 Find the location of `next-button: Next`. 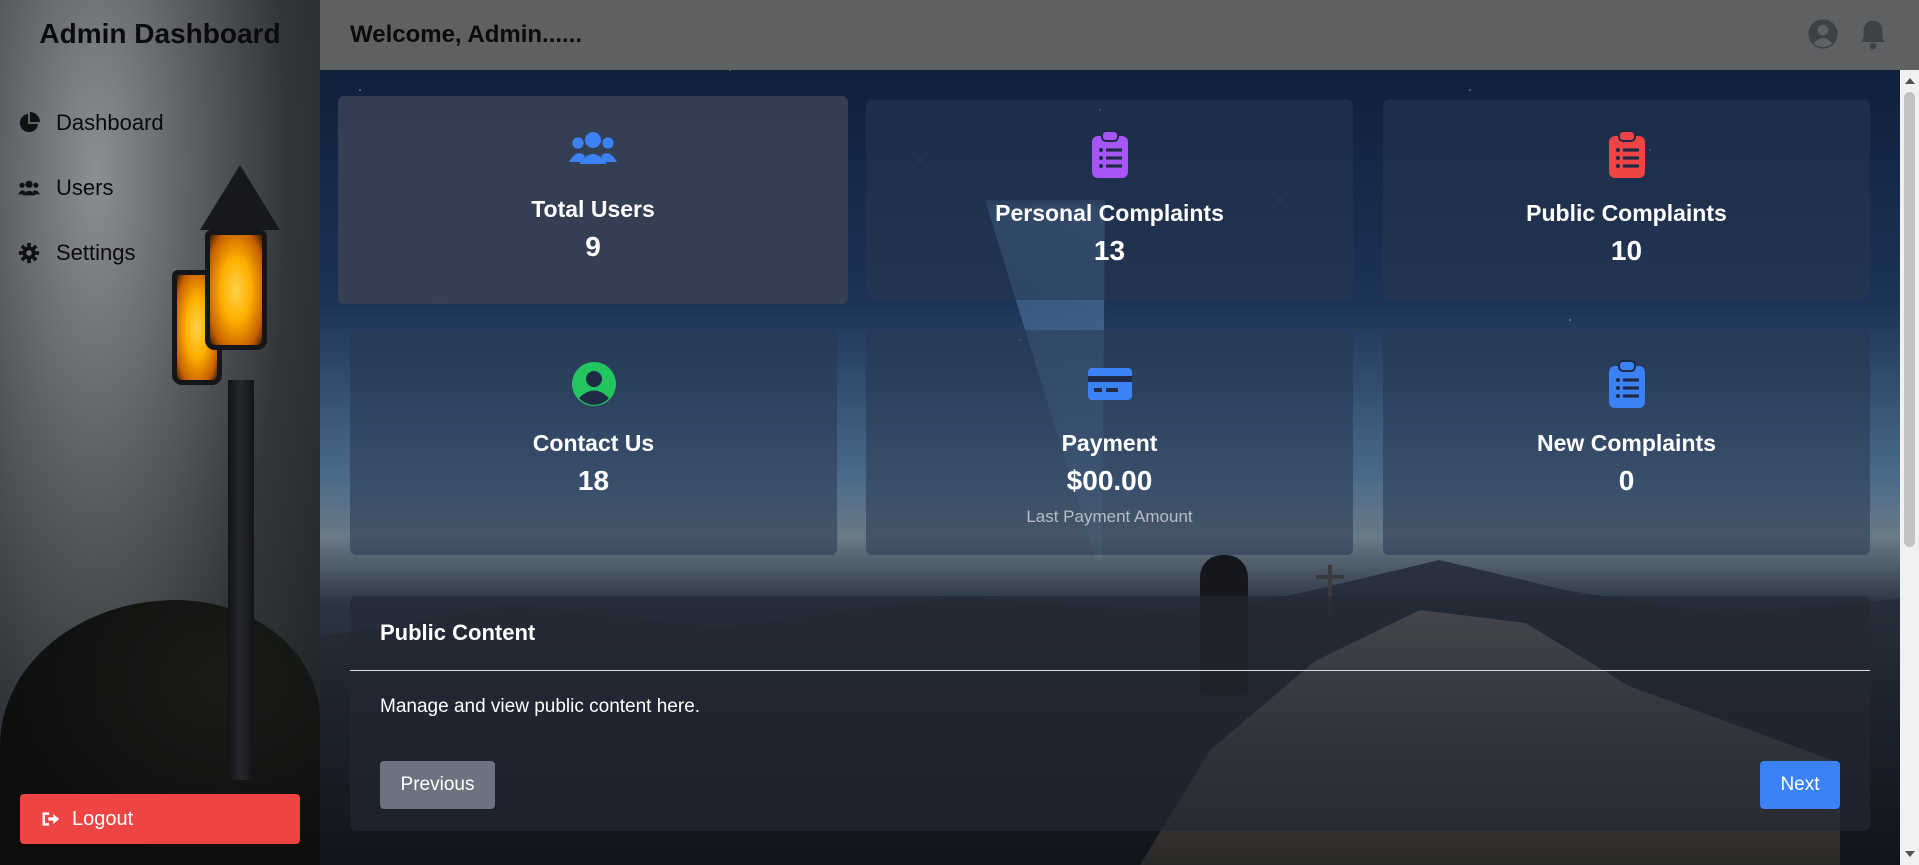

next-button: Next is located at coordinates (1800, 785).